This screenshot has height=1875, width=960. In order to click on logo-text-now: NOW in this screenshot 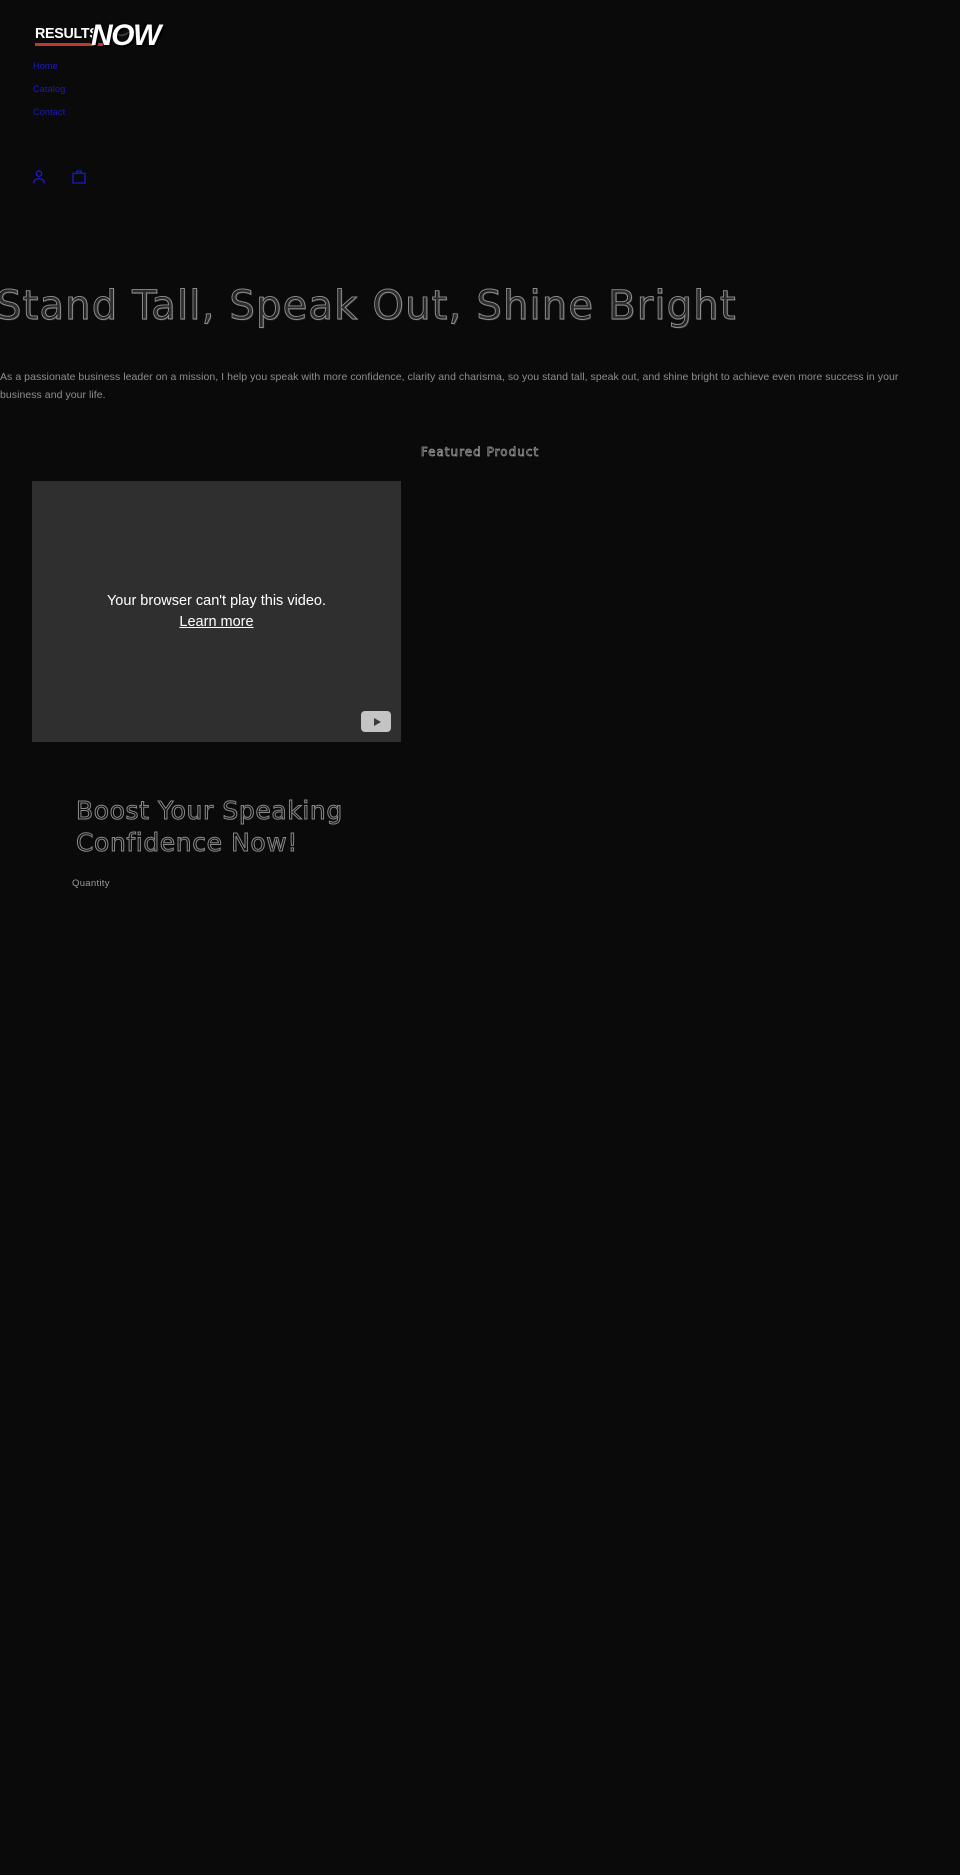, I will do `click(126, 35)`.